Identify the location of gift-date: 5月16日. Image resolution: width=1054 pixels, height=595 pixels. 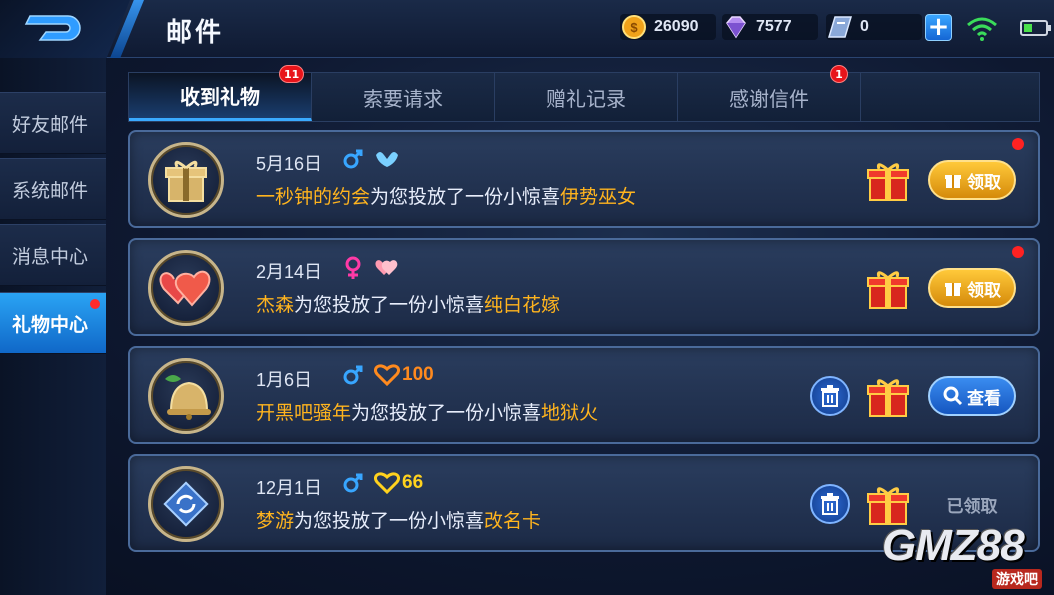
(289, 164).